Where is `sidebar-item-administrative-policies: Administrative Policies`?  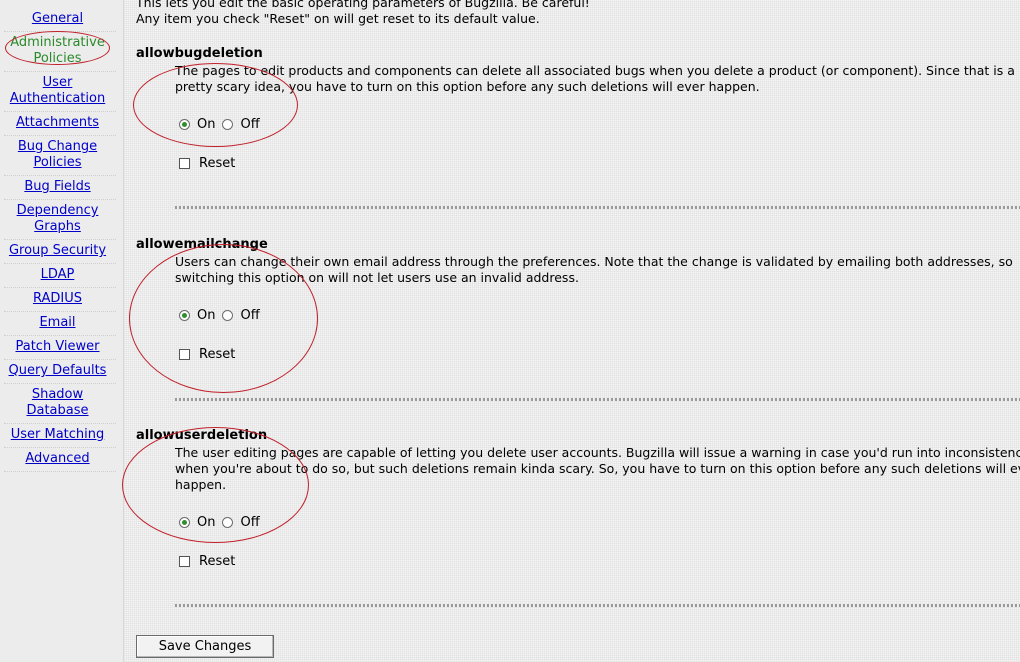
sidebar-item-administrative-policies: Administrative Policies is located at coordinates (57, 51).